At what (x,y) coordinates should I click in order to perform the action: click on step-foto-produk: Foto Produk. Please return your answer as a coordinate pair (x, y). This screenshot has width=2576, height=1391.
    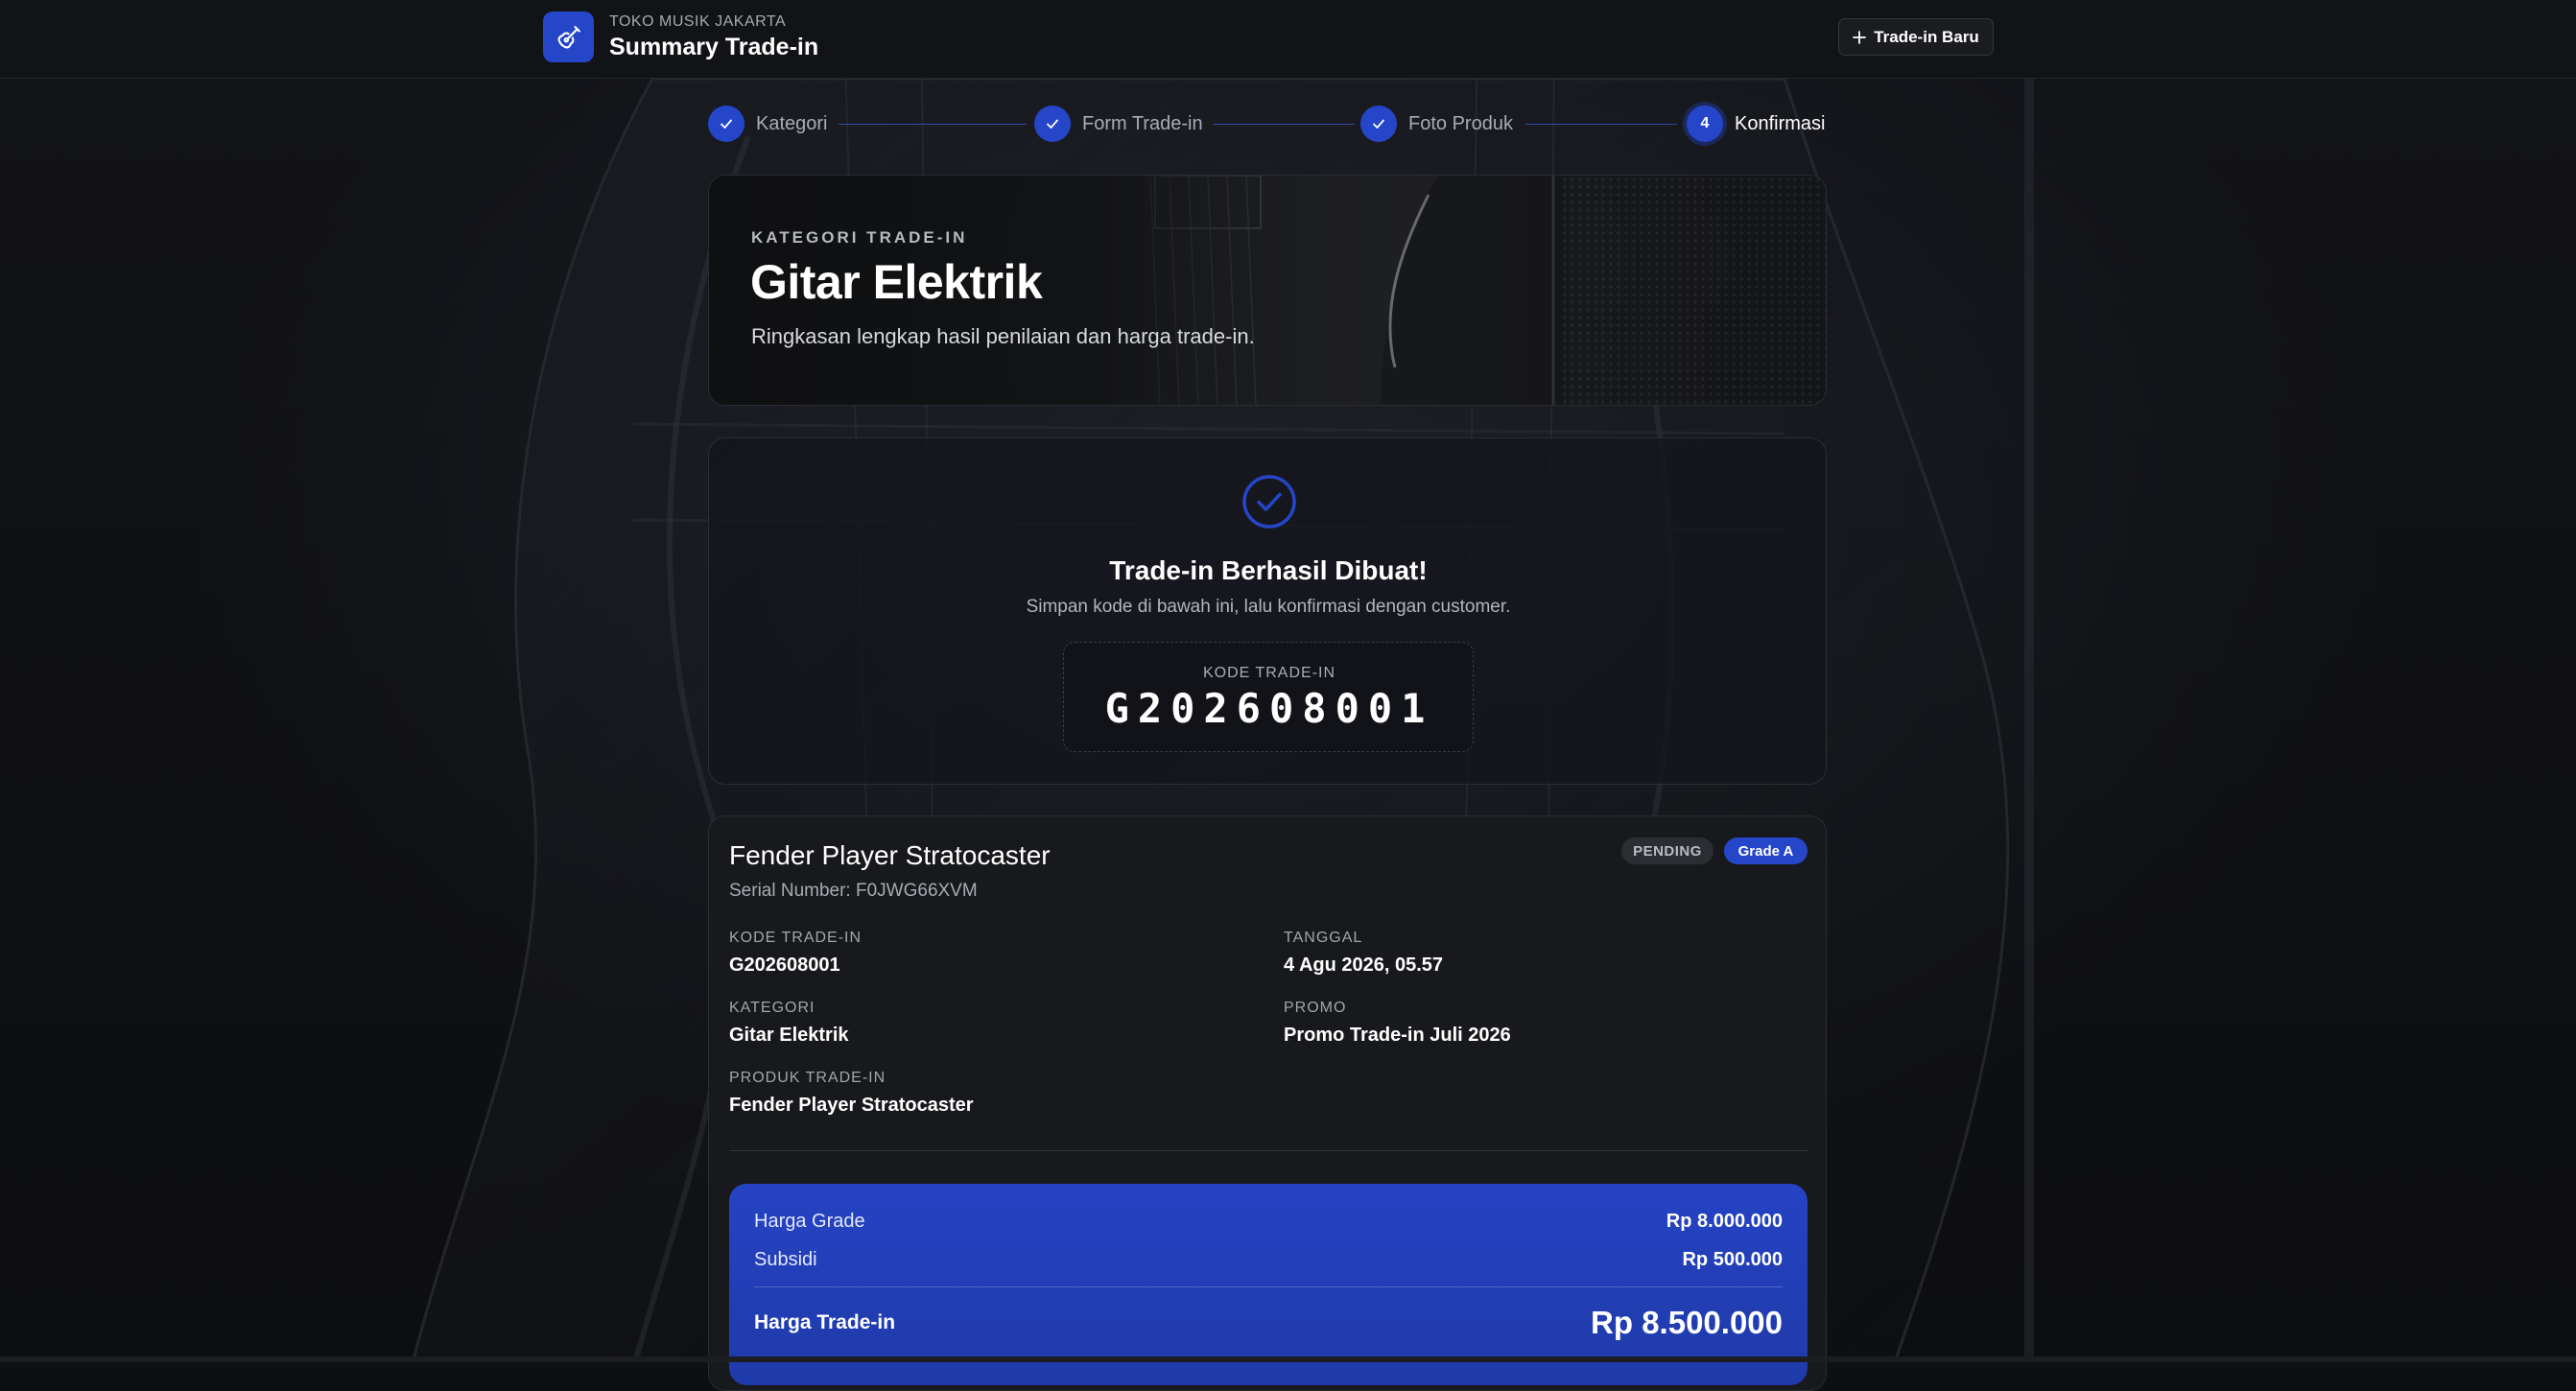
    Looking at the image, I should click on (1437, 124).